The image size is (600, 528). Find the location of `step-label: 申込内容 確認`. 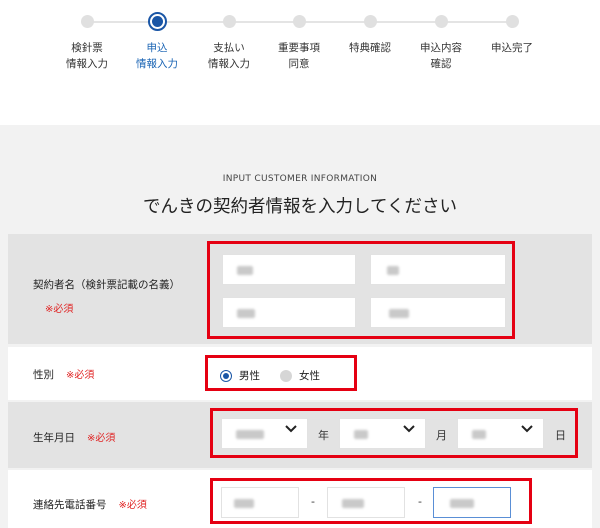

step-label: 申込内容 確認 is located at coordinates (441, 56).